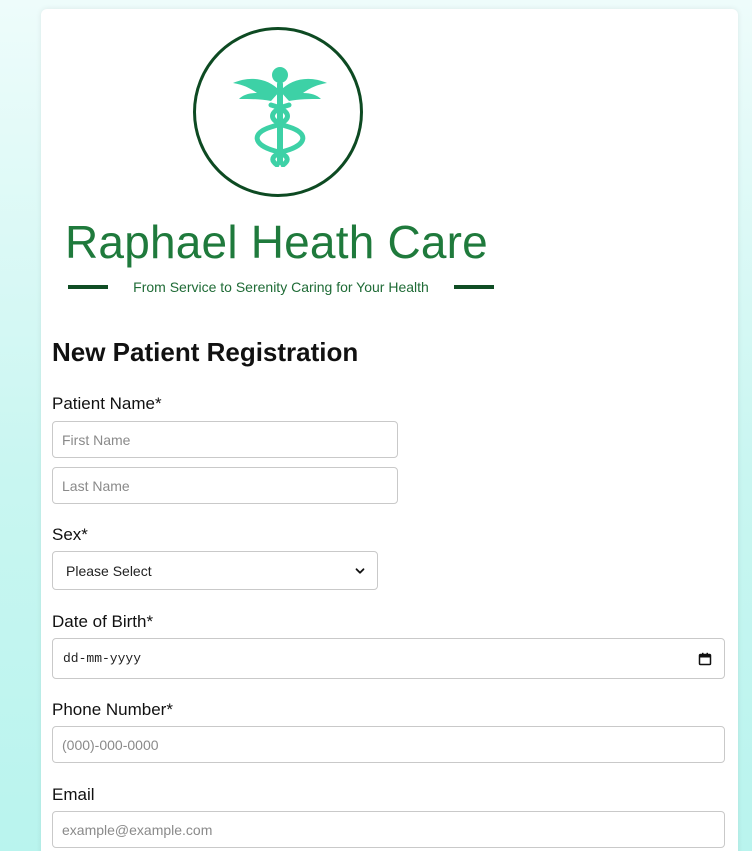  Describe the element at coordinates (276, 242) in the screenshot. I see `brand-name: Raphael Heath Care` at that location.